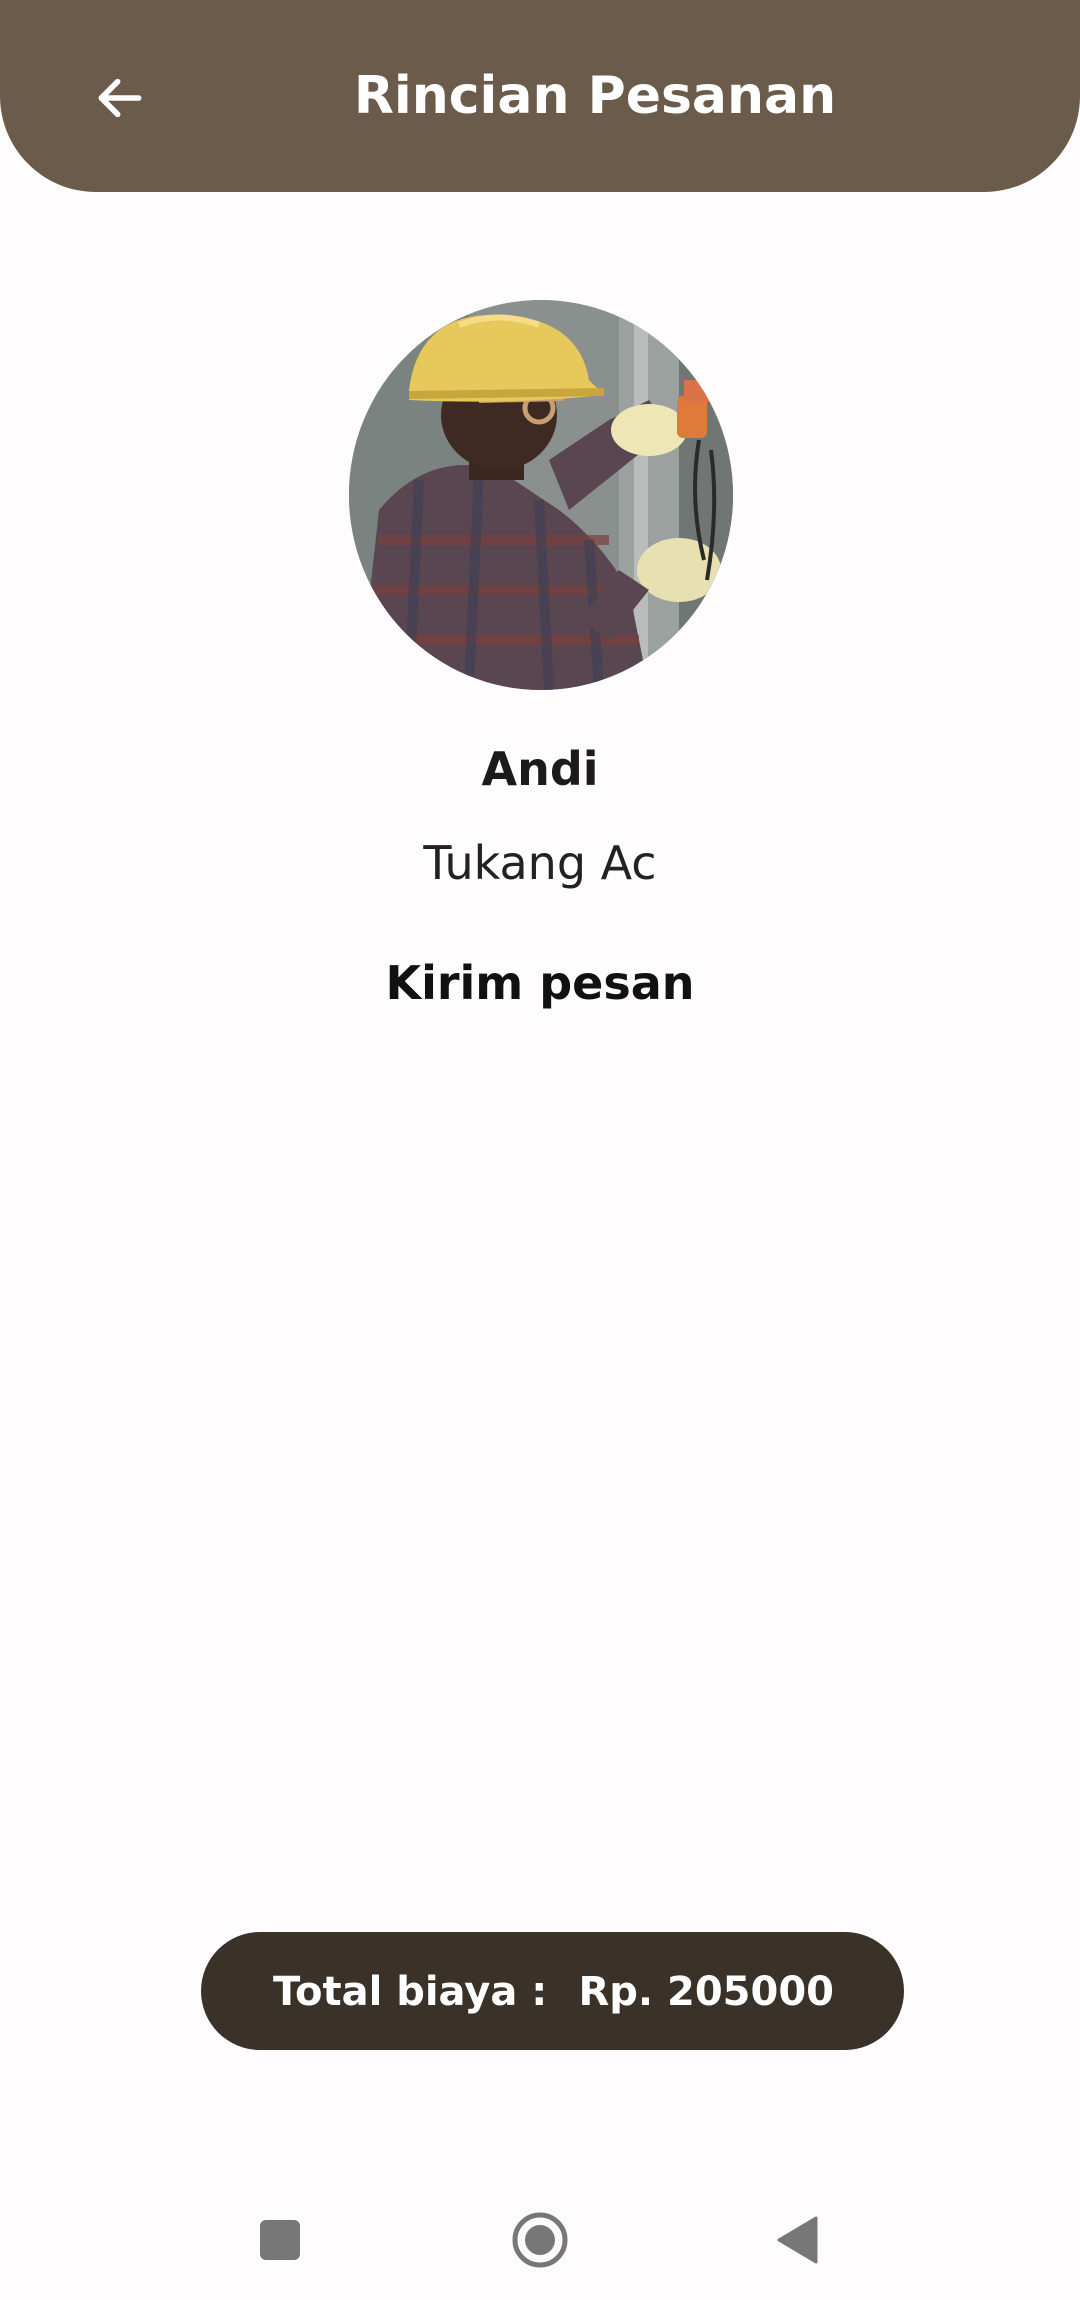 The height and width of the screenshot is (2300, 1080). I want to click on worker-name: Andi, so click(540, 769).